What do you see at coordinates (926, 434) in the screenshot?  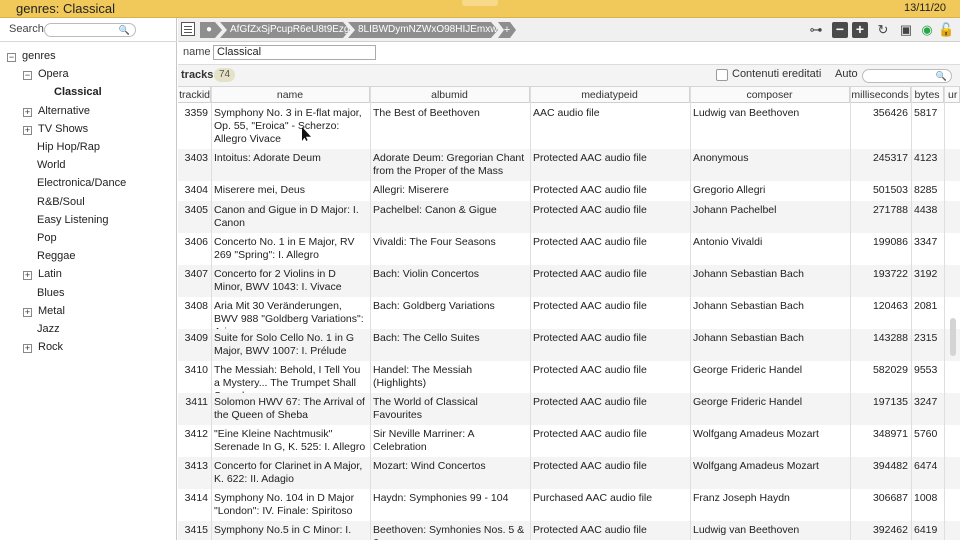 I see `cell-bytes: 5760` at bounding box center [926, 434].